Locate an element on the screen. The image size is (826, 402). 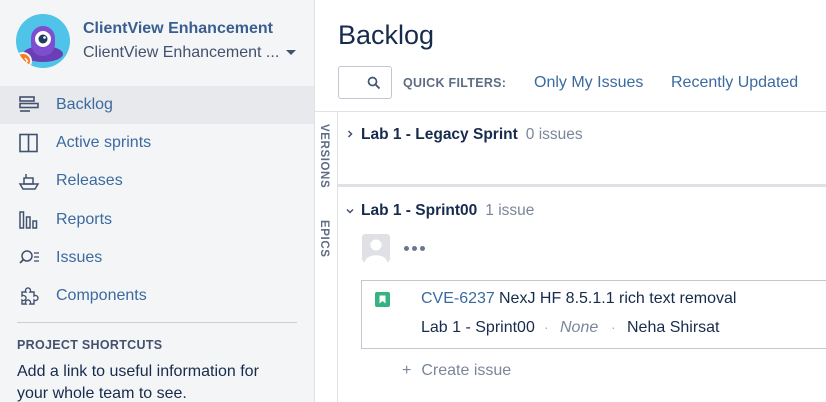
issue-sprint: Lab 1 - Sprint00 is located at coordinates (478, 327).